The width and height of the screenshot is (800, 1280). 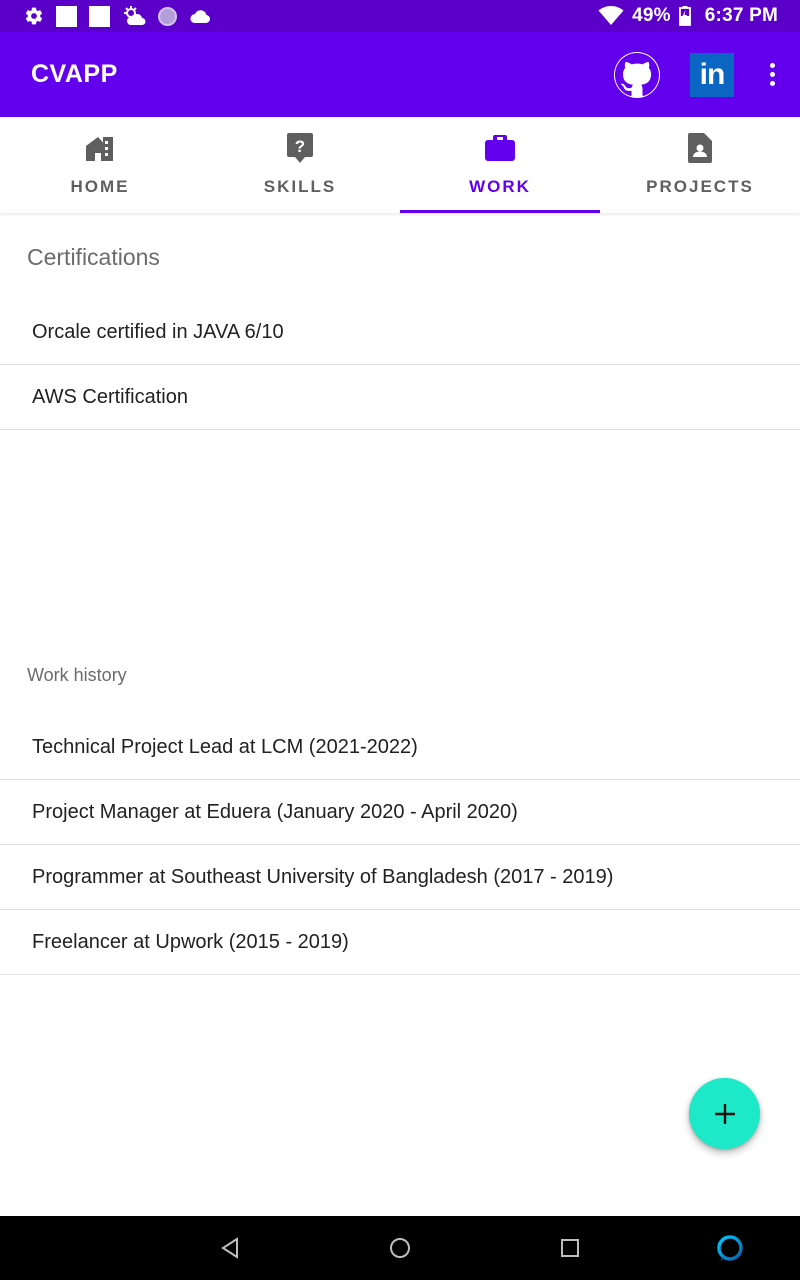 I want to click on tab-bar: HOME ? SKILLS WORK PROJECTS, so click(x=400, y=165).